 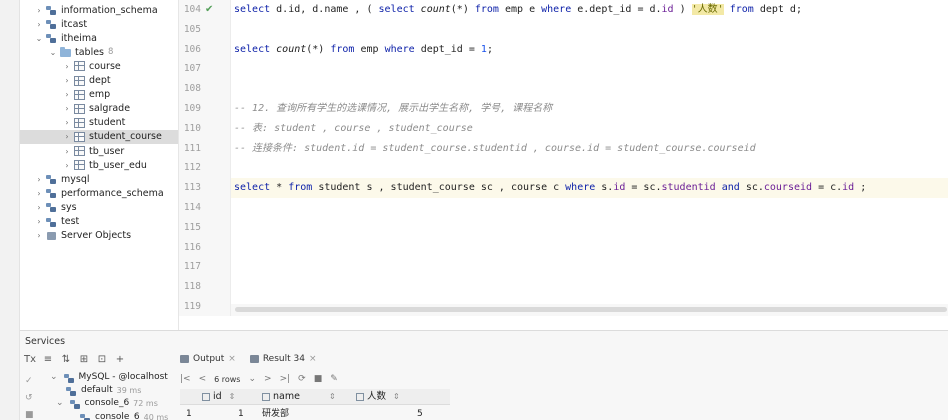 I want to click on service-item: console_6 40 ms, so click(x=123, y=415).